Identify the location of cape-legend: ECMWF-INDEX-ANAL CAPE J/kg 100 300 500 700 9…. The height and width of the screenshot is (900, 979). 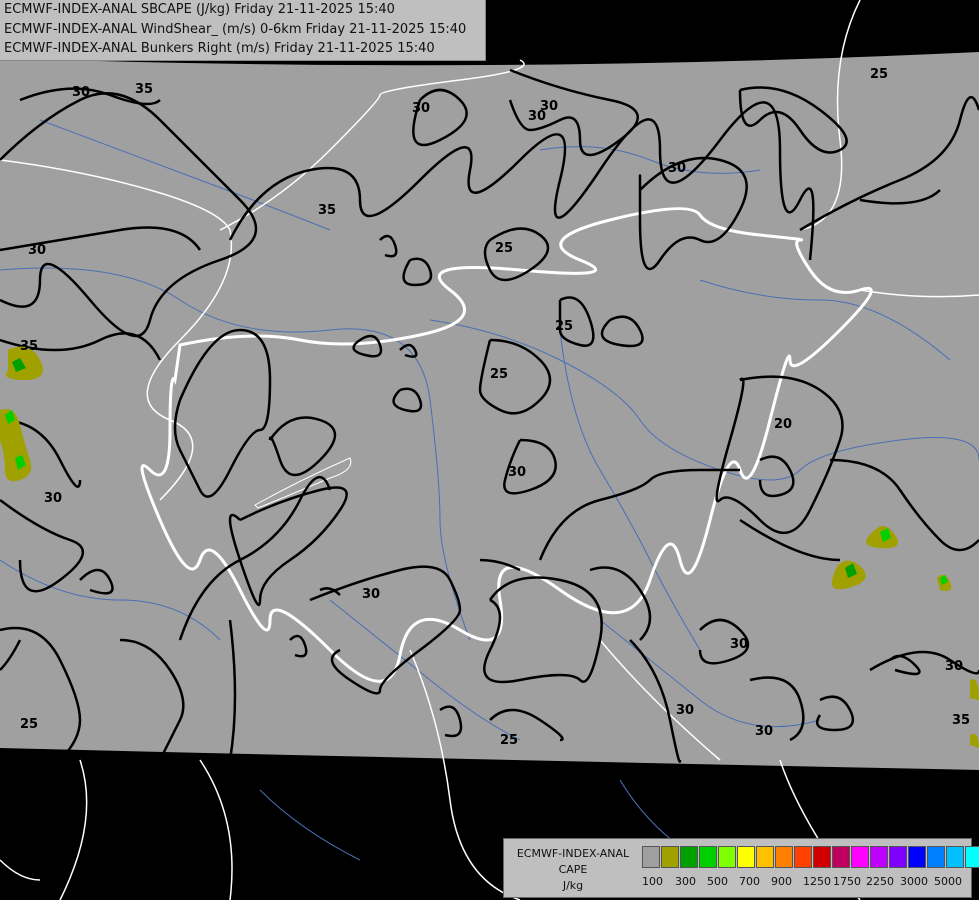
(741, 868).